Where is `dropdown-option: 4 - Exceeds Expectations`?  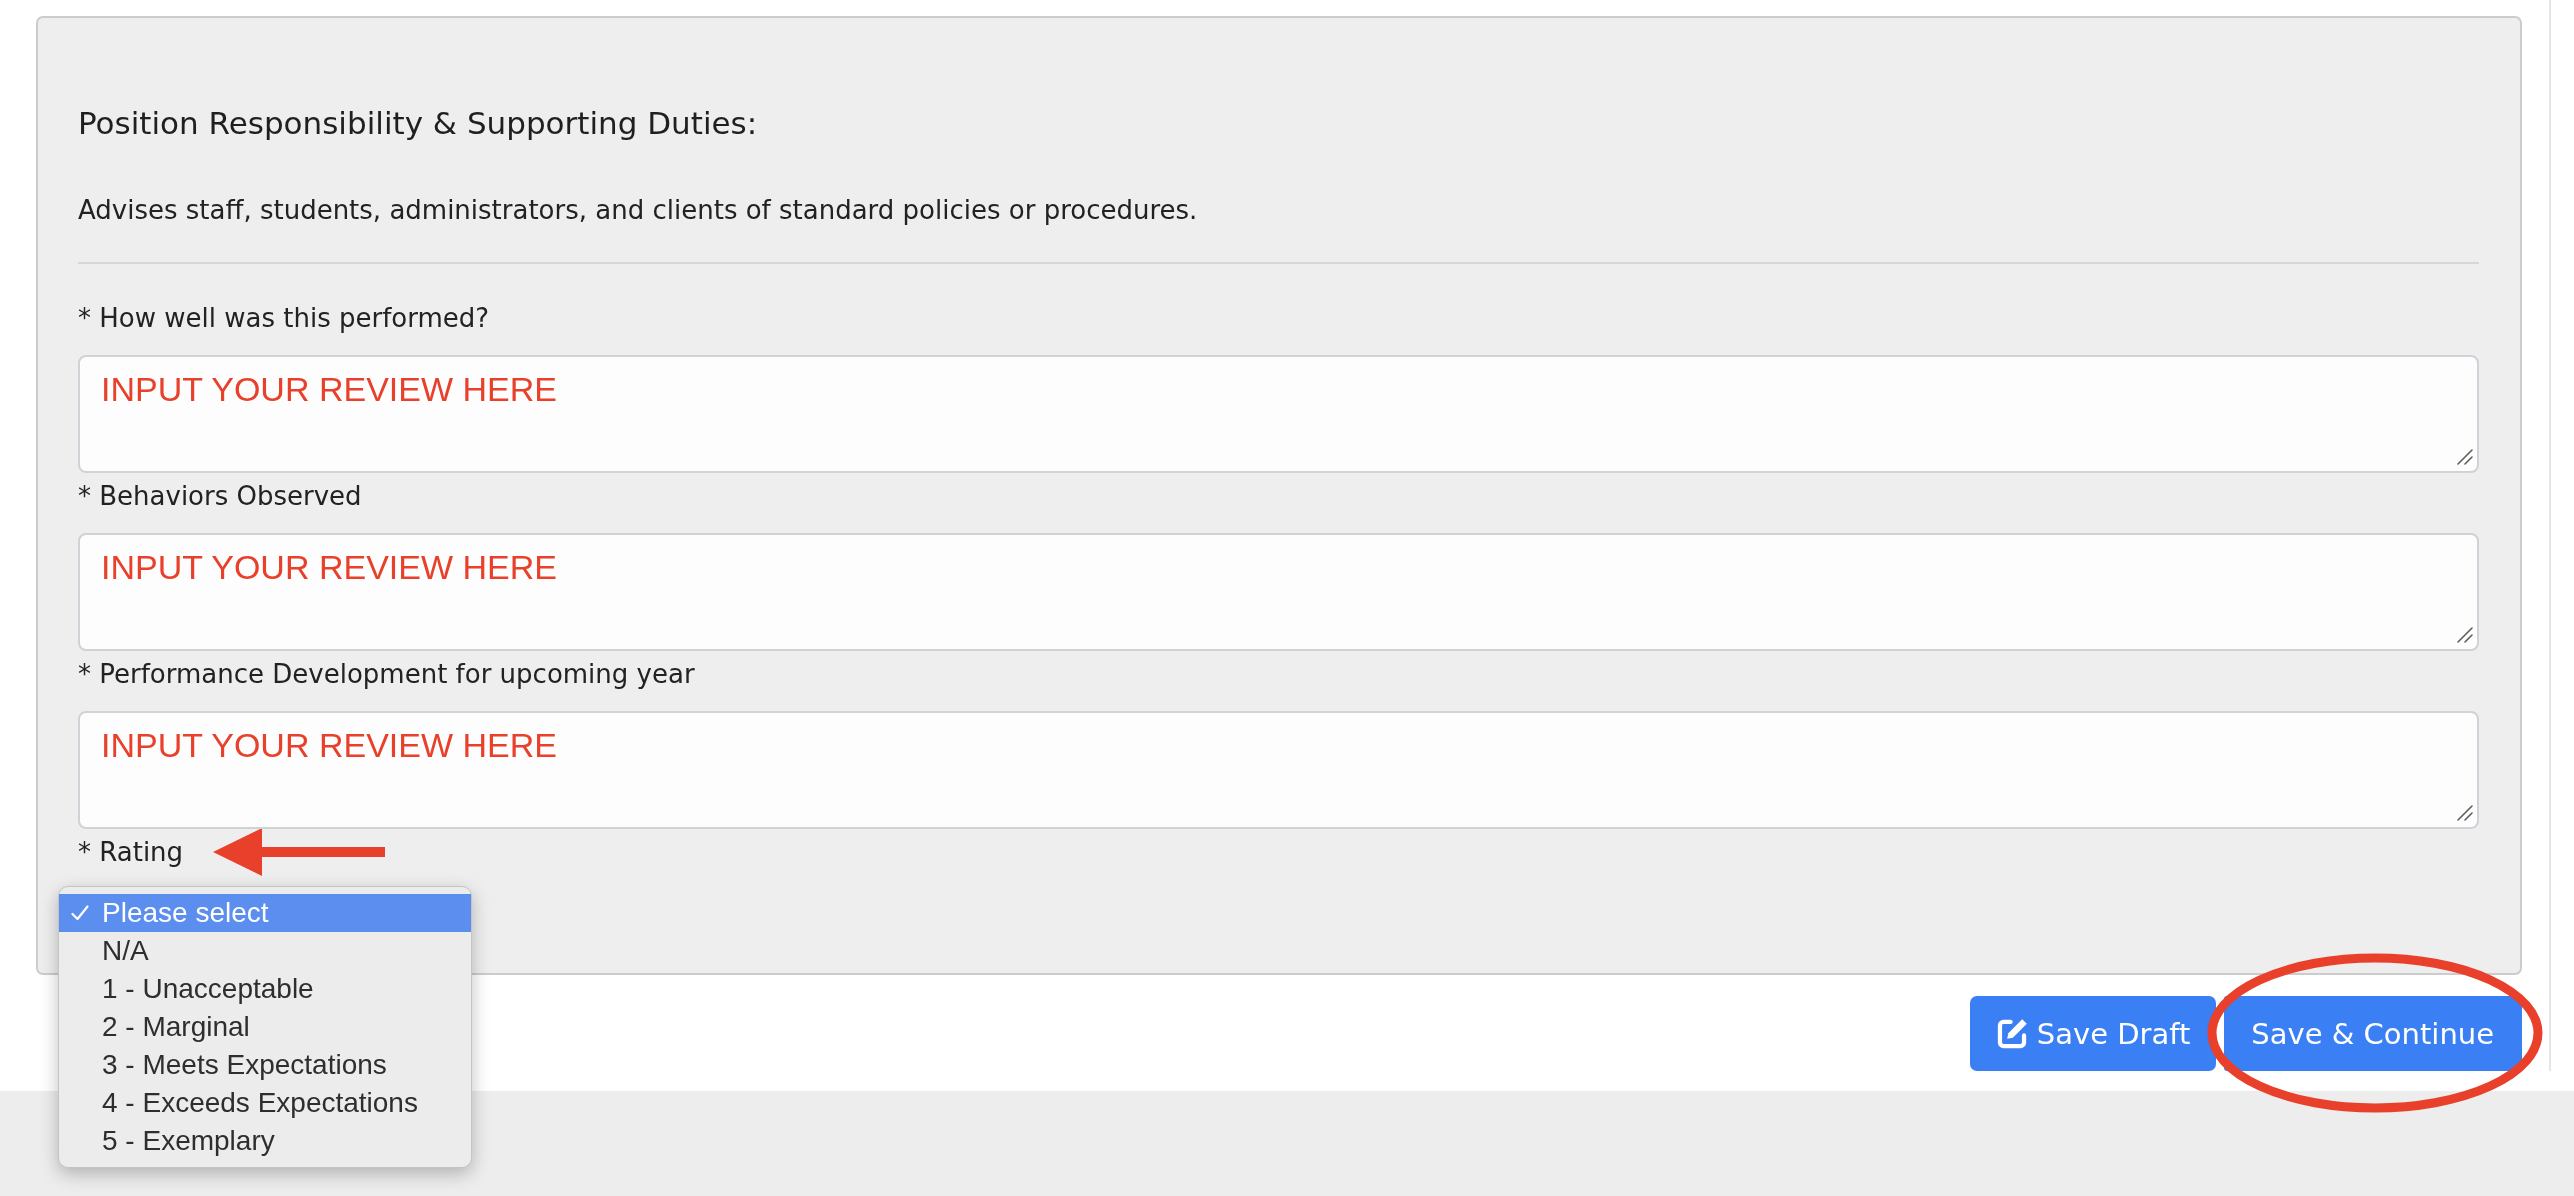
dropdown-option: 4 - Exceeds Expectations is located at coordinates (265, 1103).